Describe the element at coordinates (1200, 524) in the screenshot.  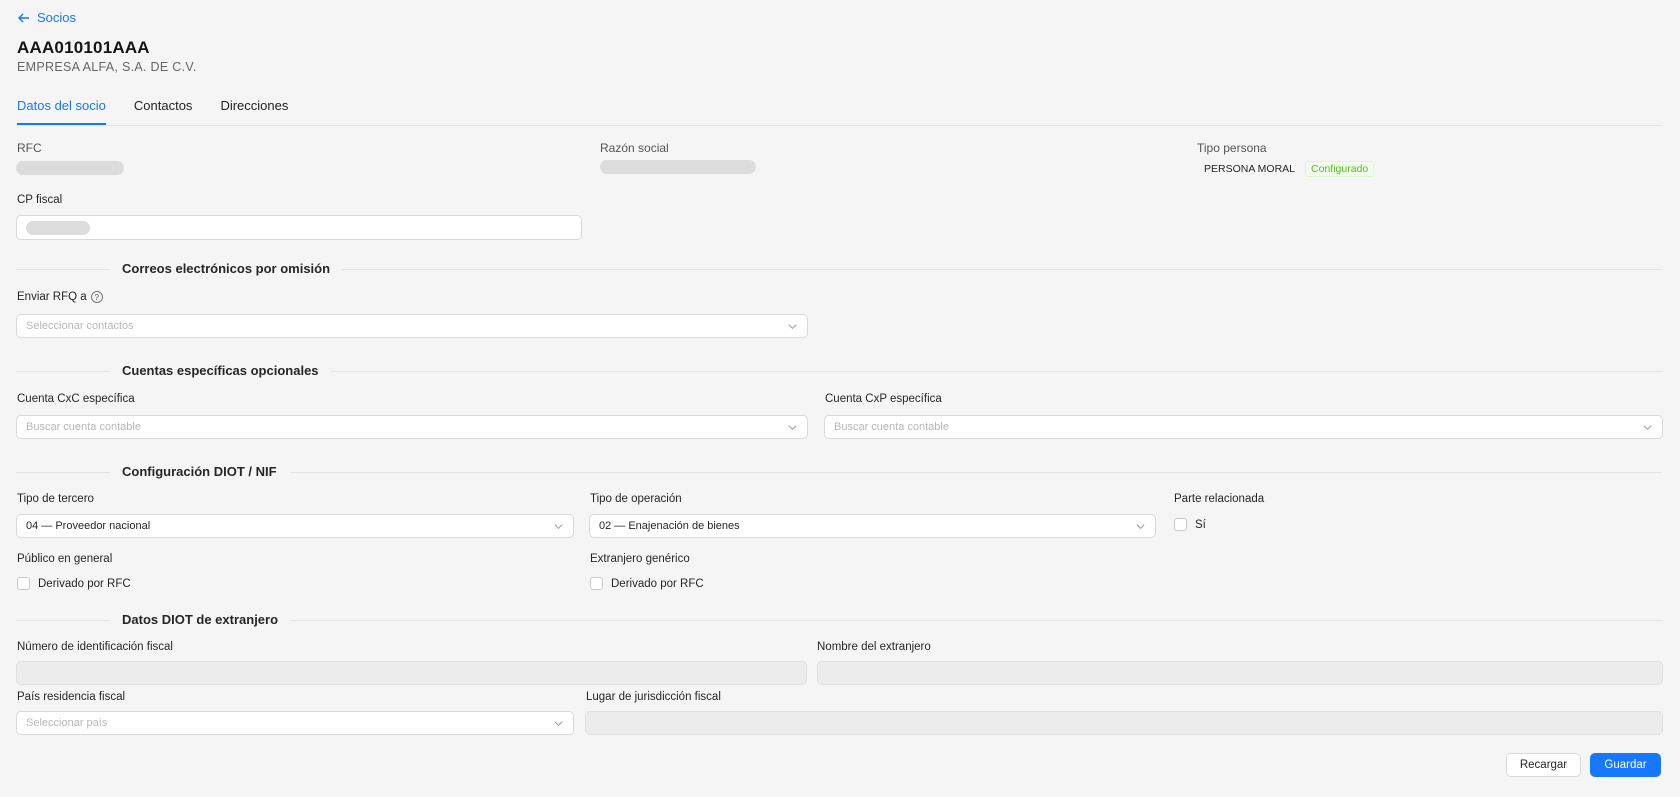
I see `parte-relacionada-option: Sí` at that location.